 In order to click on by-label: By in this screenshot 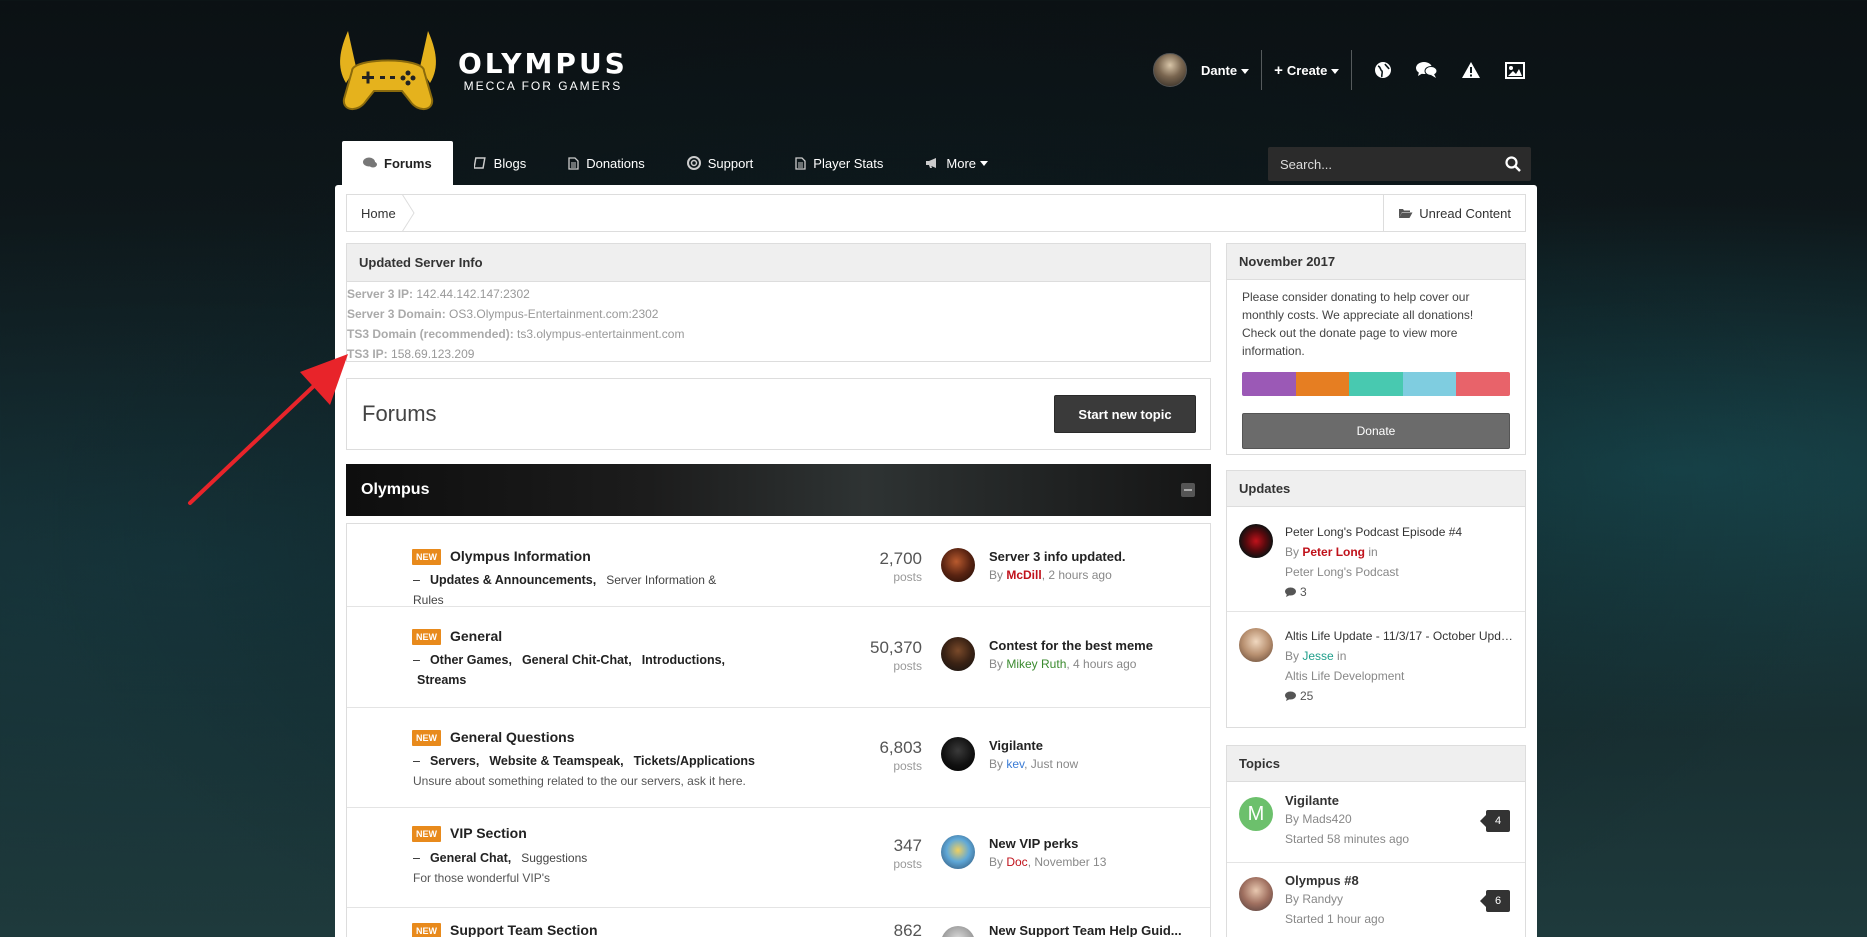, I will do `click(1294, 552)`.